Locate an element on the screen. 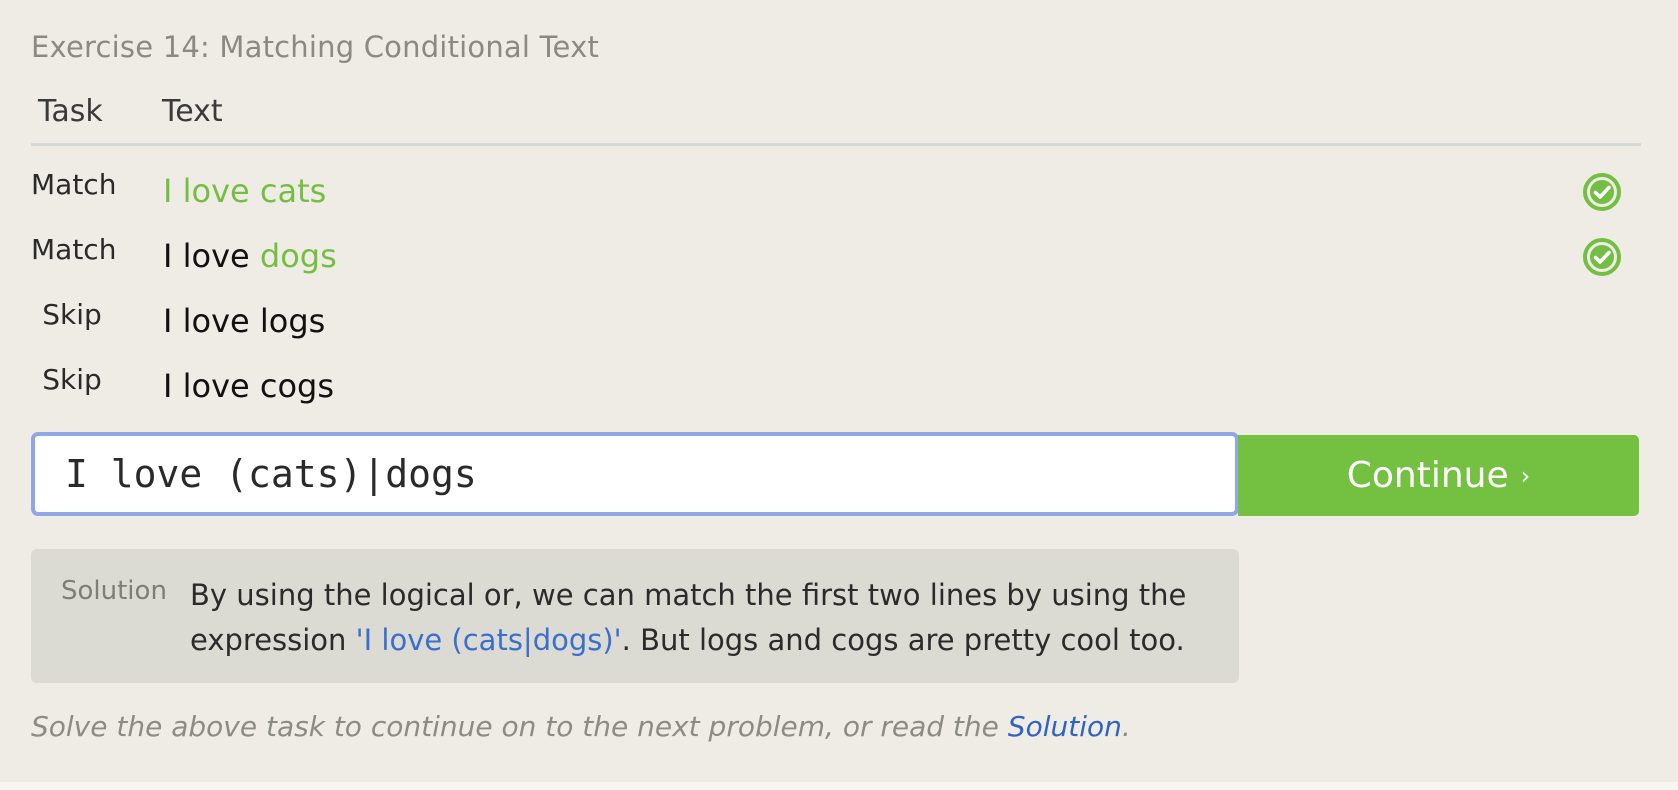 This screenshot has height=790, width=1678. row-text: I love logs is located at coordinates (244, 321).